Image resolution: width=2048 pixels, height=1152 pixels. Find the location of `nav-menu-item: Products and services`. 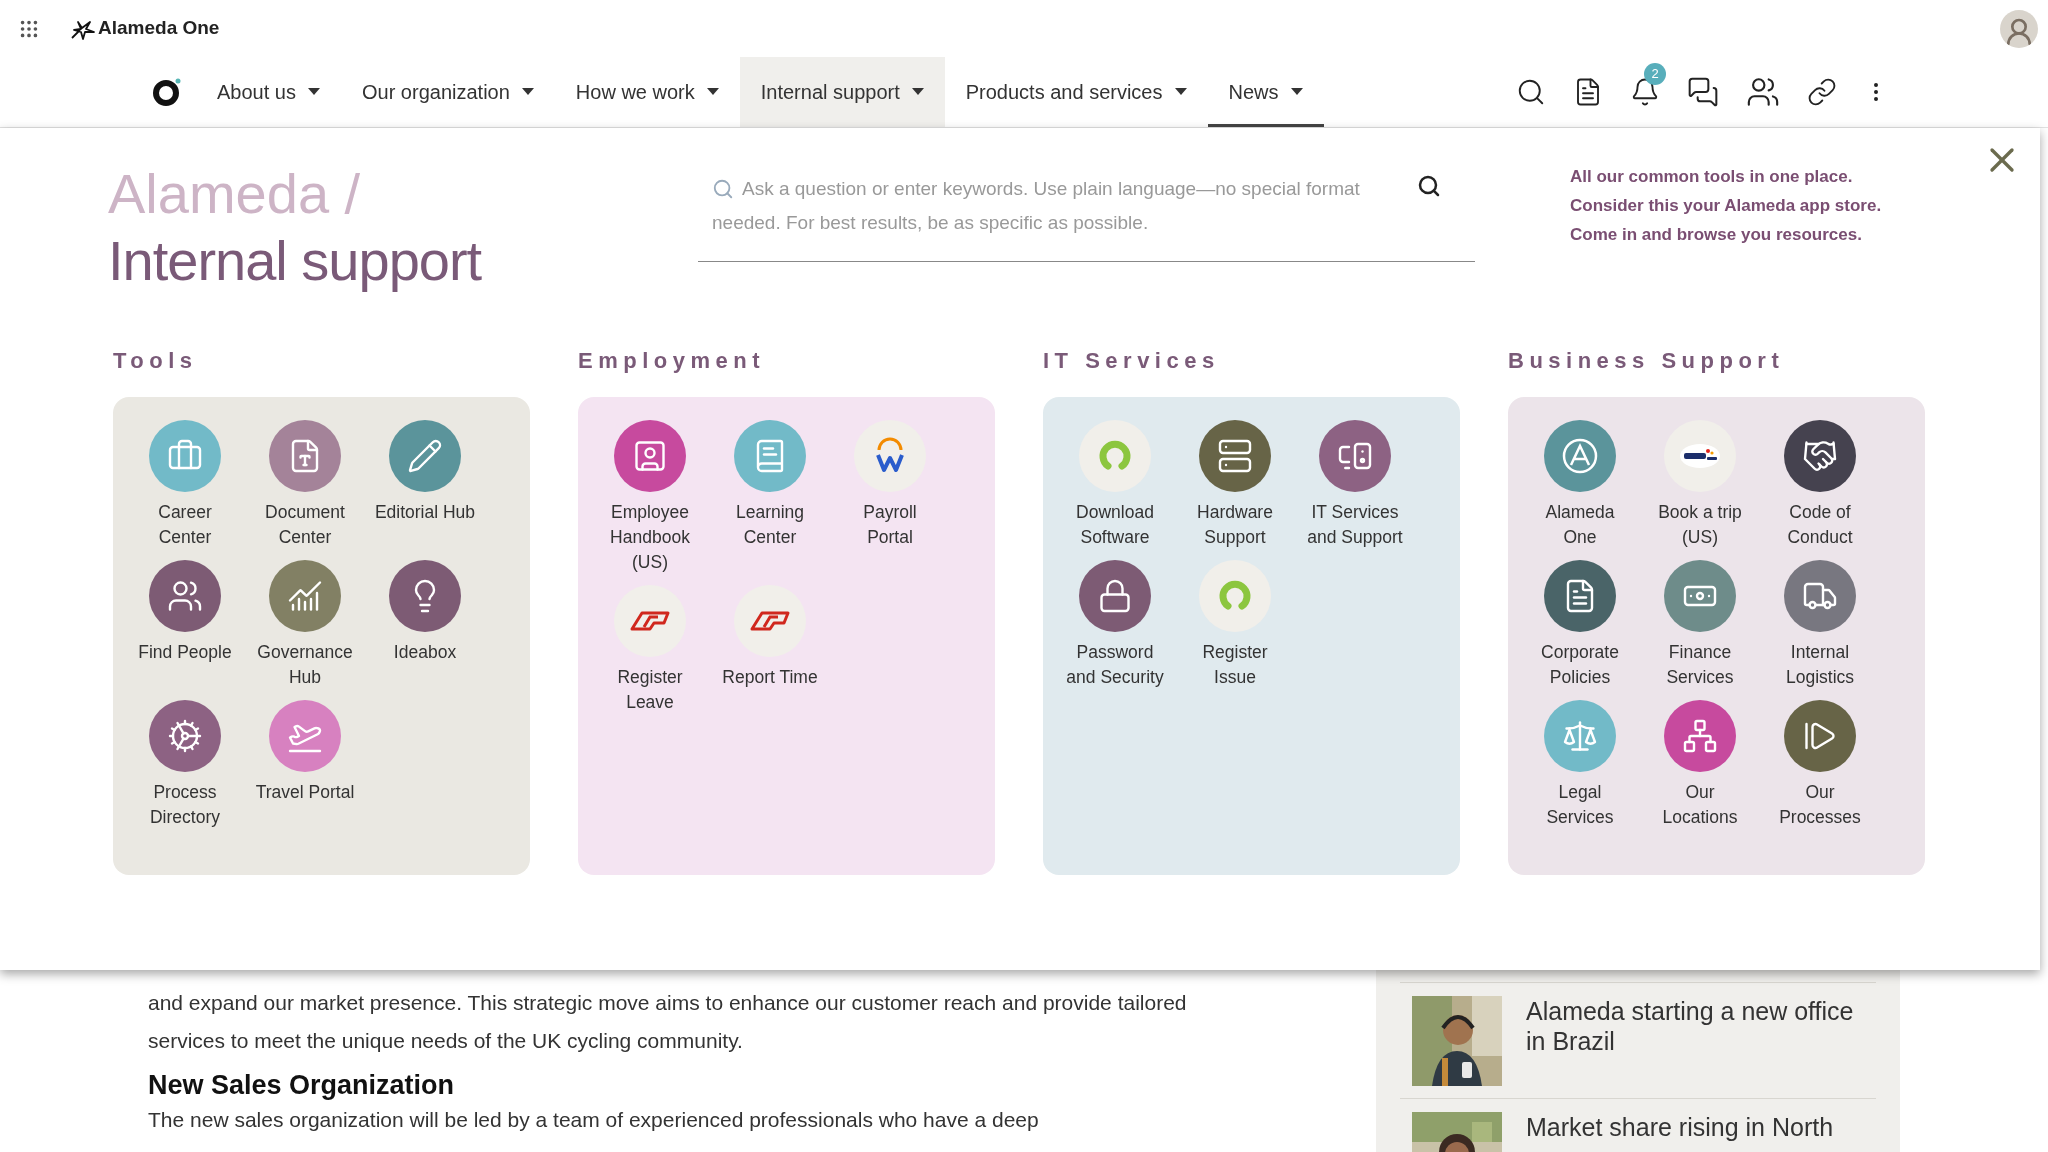

nav-menu-item: Products and services is located at coordinates (1076, 92).